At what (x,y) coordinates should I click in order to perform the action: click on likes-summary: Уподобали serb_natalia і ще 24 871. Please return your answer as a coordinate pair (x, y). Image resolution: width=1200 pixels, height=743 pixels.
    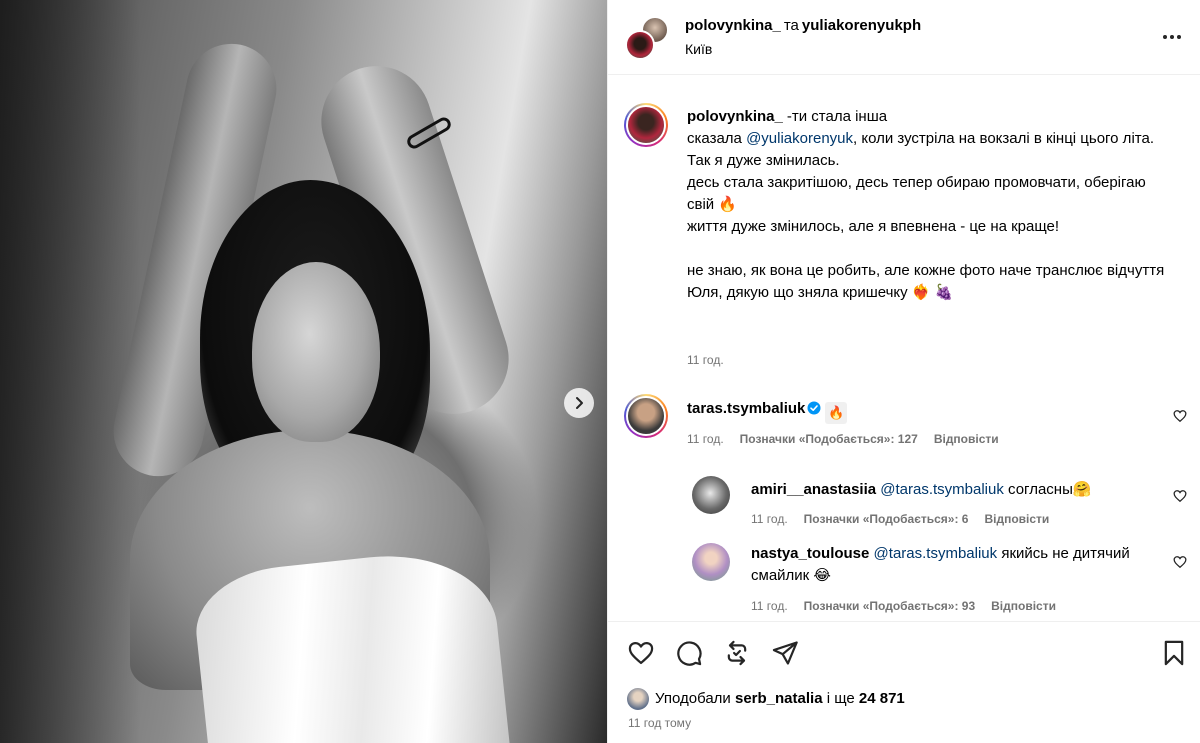
    Looking at the image, I should click on (766, 699).